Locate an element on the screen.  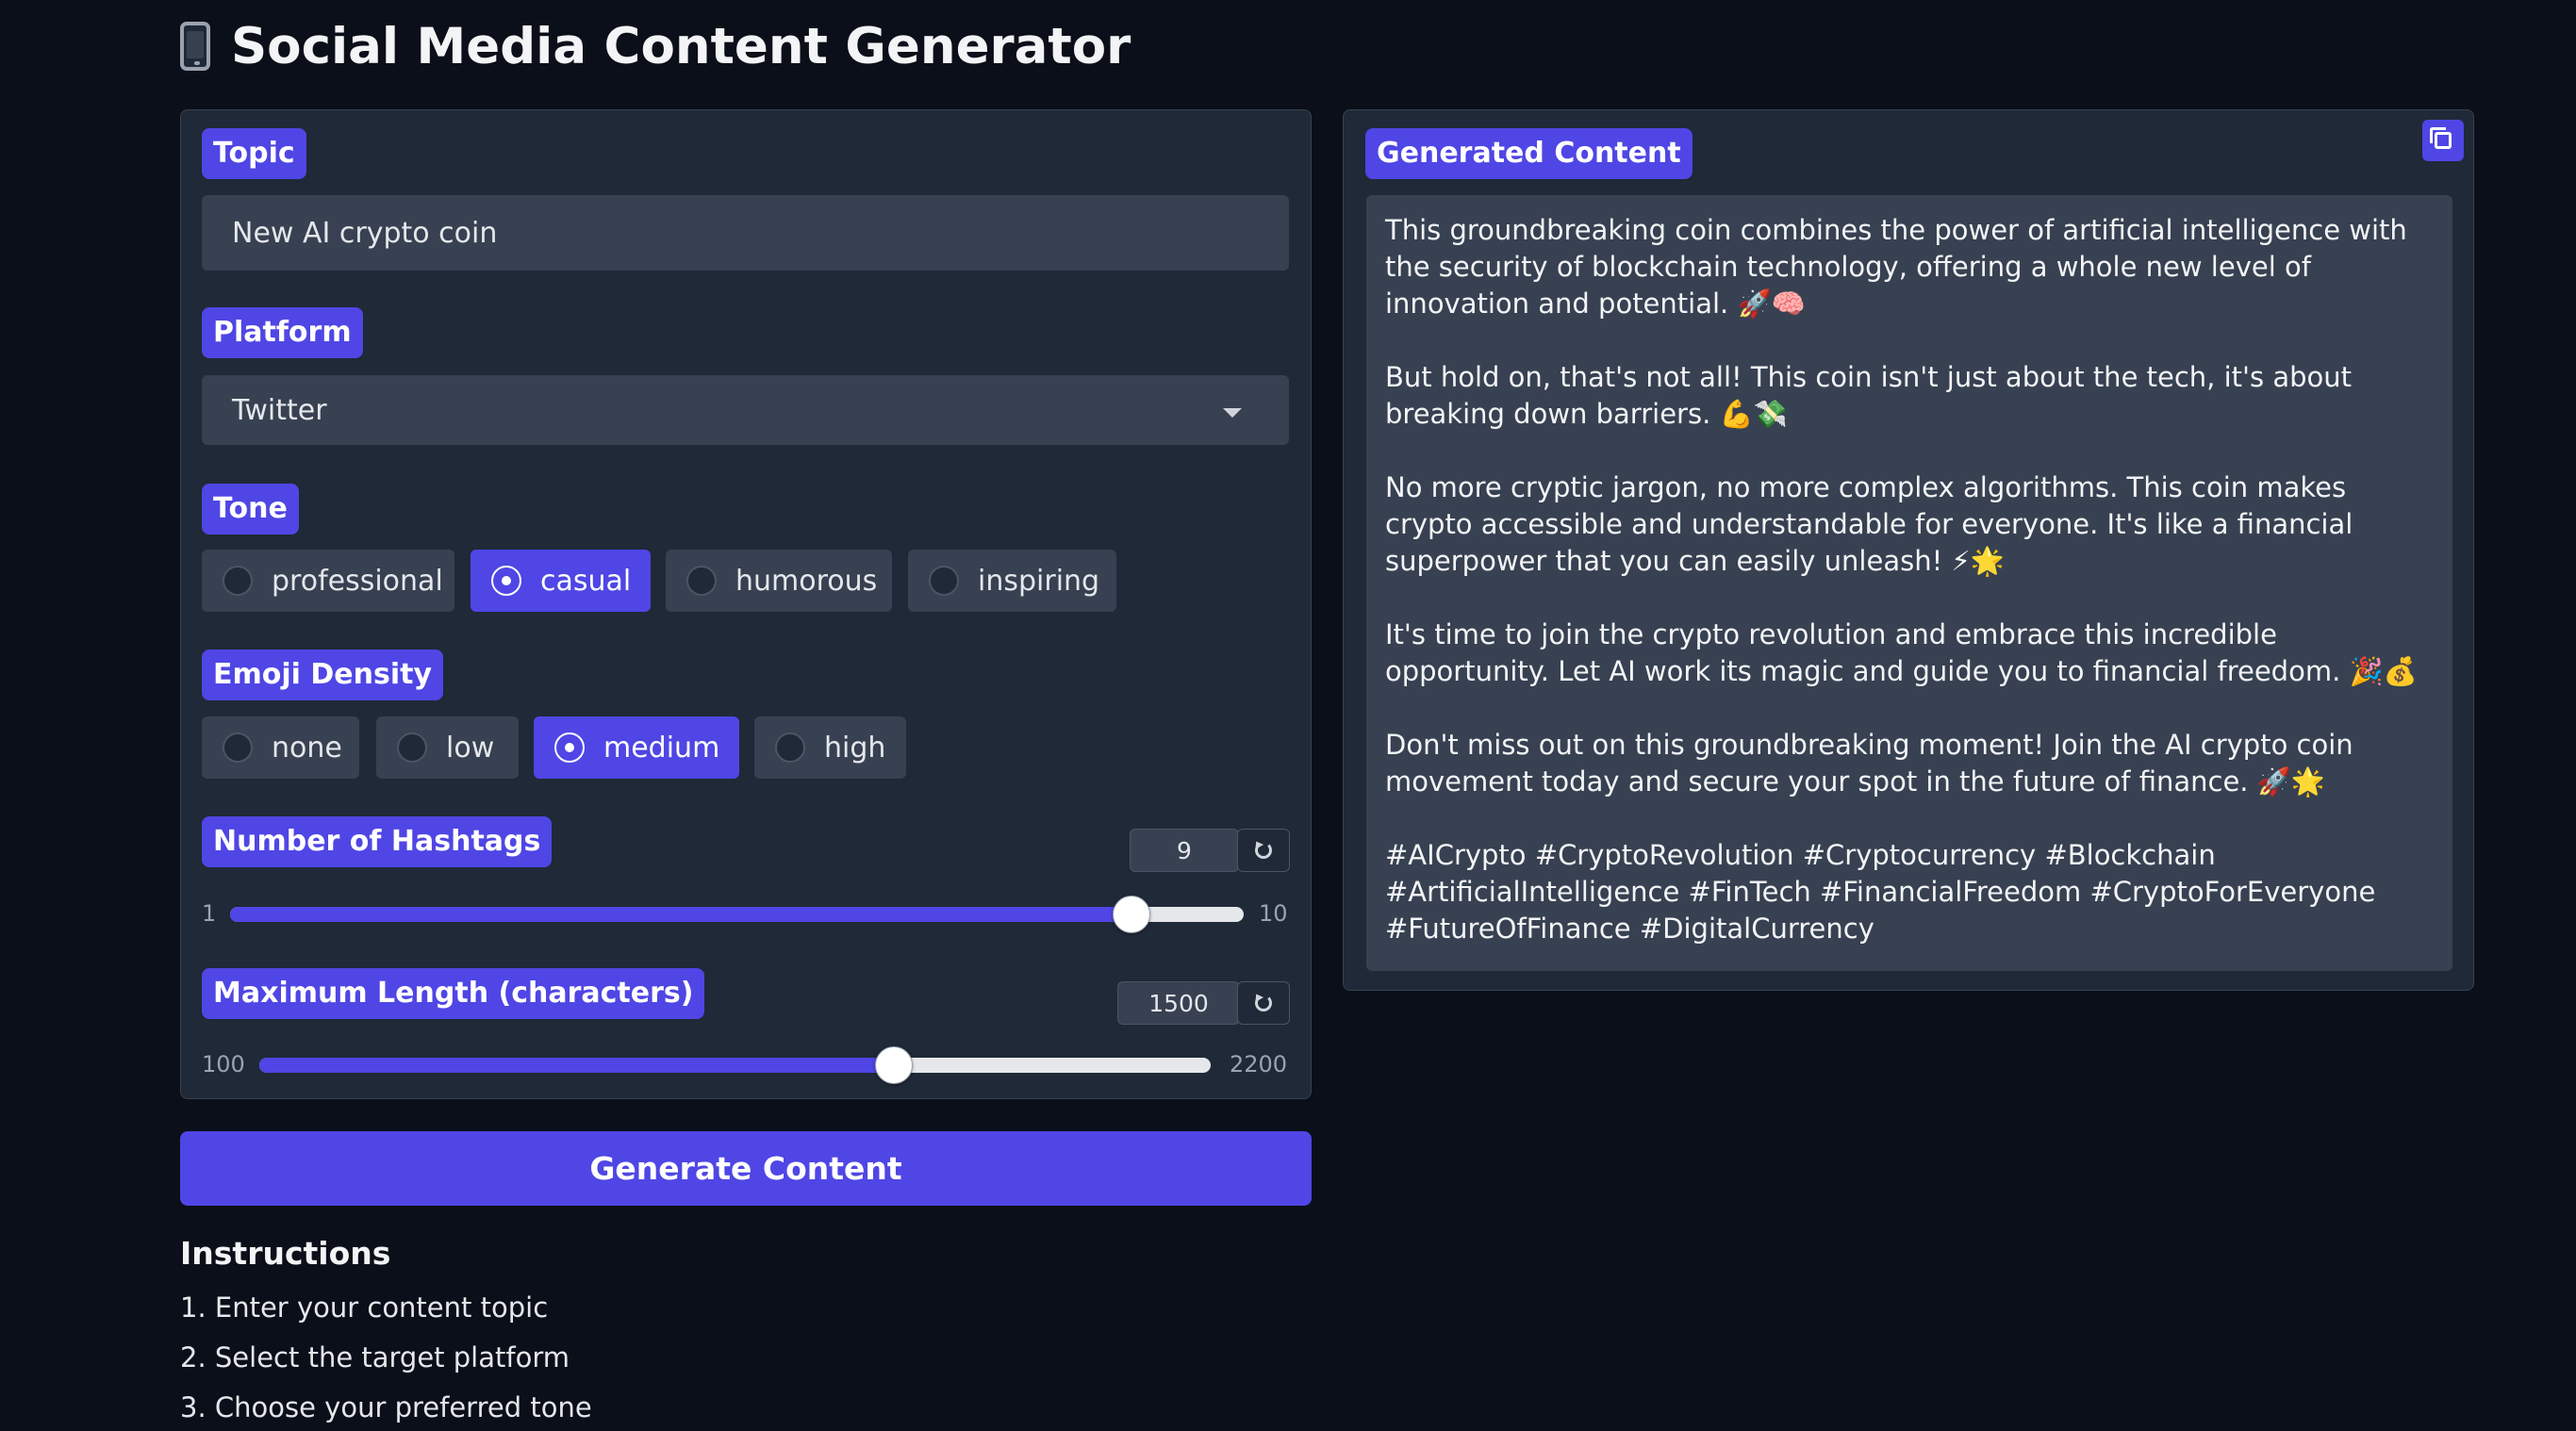
instruction-item: 2. Select the target platform is located at coordinates (375, 1357).